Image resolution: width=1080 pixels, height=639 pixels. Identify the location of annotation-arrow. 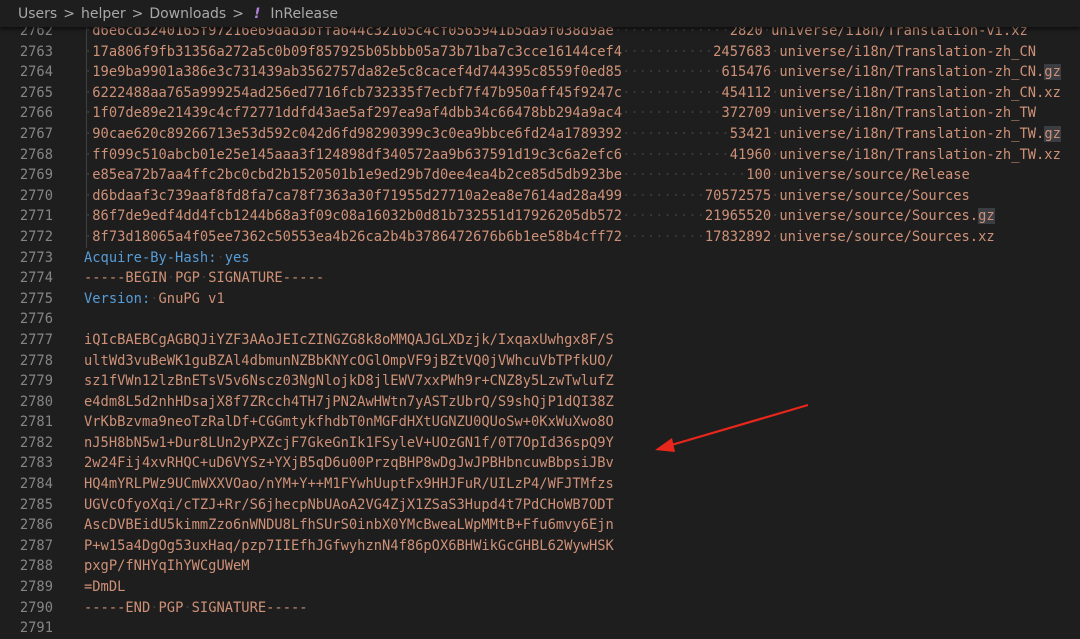
(732, 427).